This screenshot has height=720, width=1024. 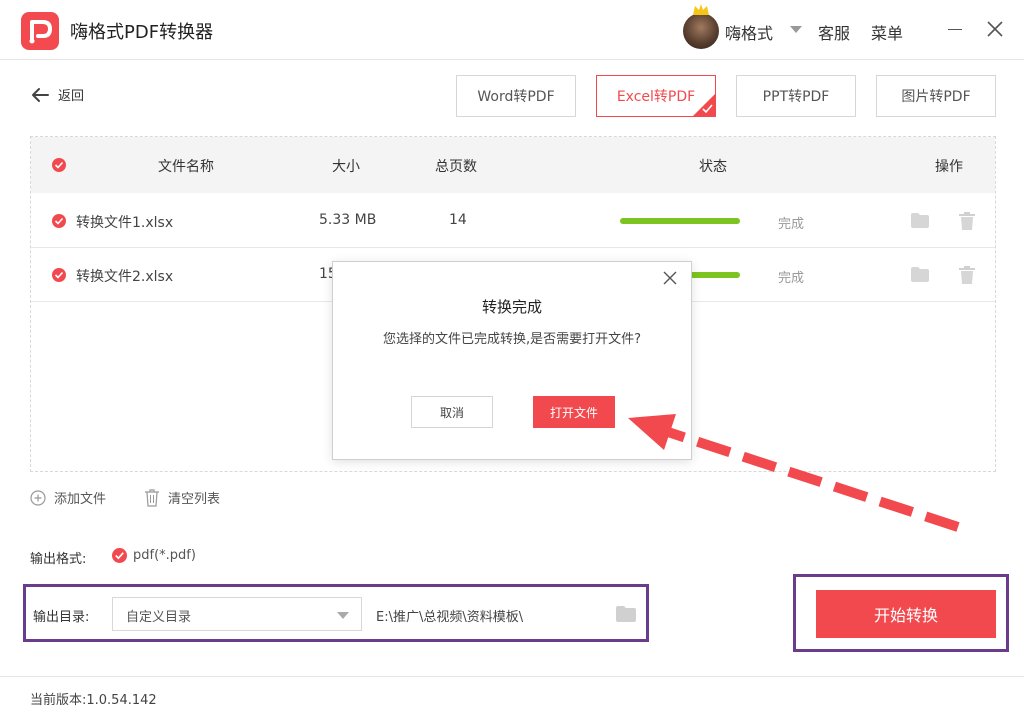 What do you see at coordinates (701, 9) in the screenshot?
I see `crown-icon` at bounding box center [701, 9].